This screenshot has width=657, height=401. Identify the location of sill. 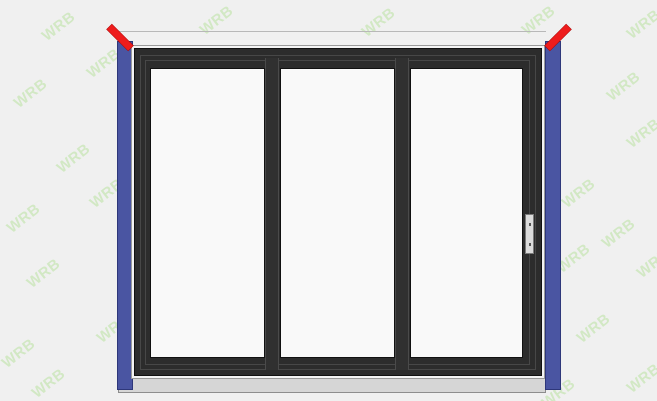
(332, 385).